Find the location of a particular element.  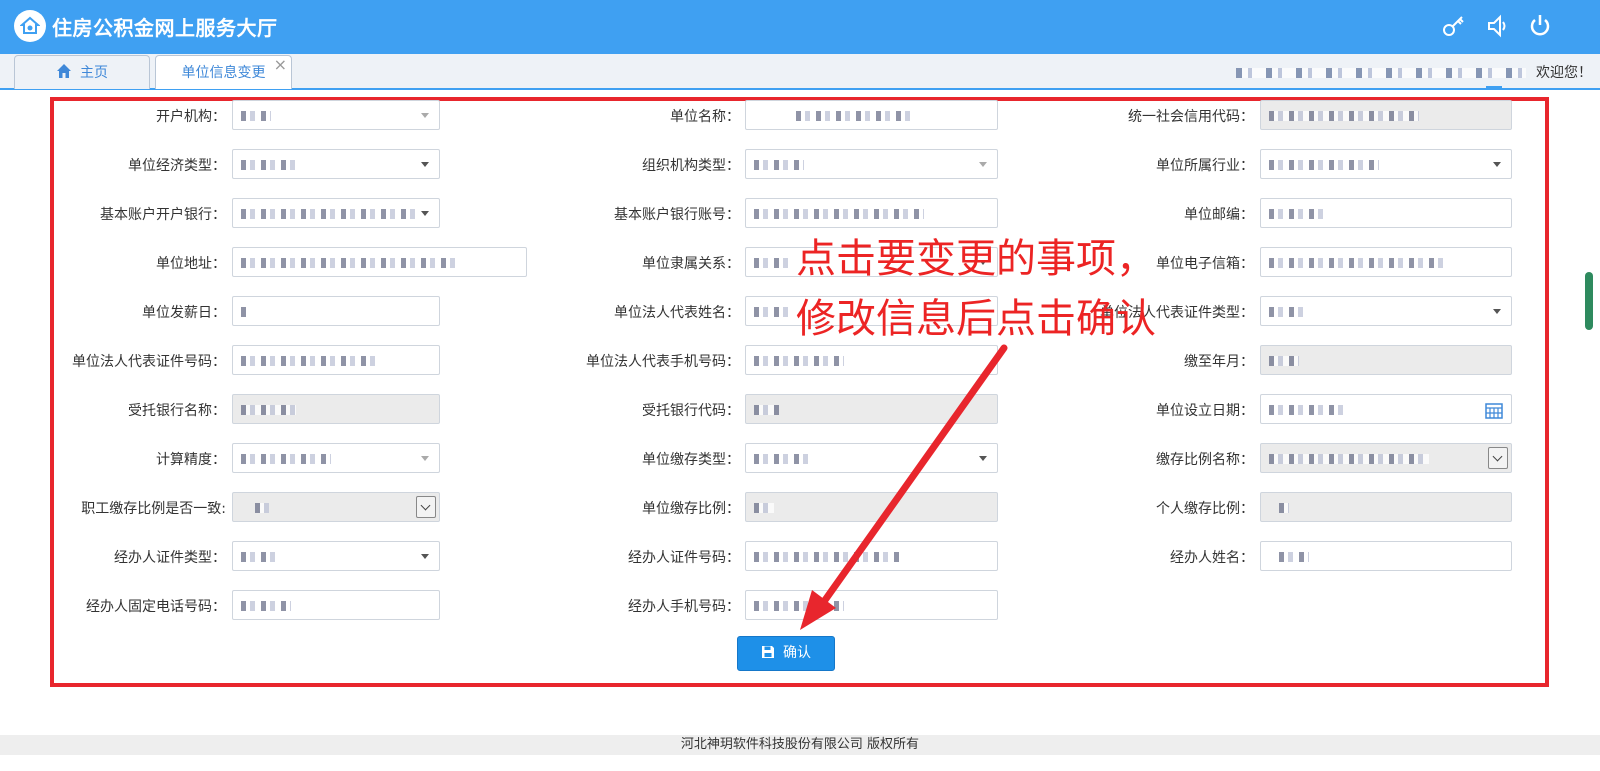

vertical-scrollbar is located at coordinates (1589, 301).